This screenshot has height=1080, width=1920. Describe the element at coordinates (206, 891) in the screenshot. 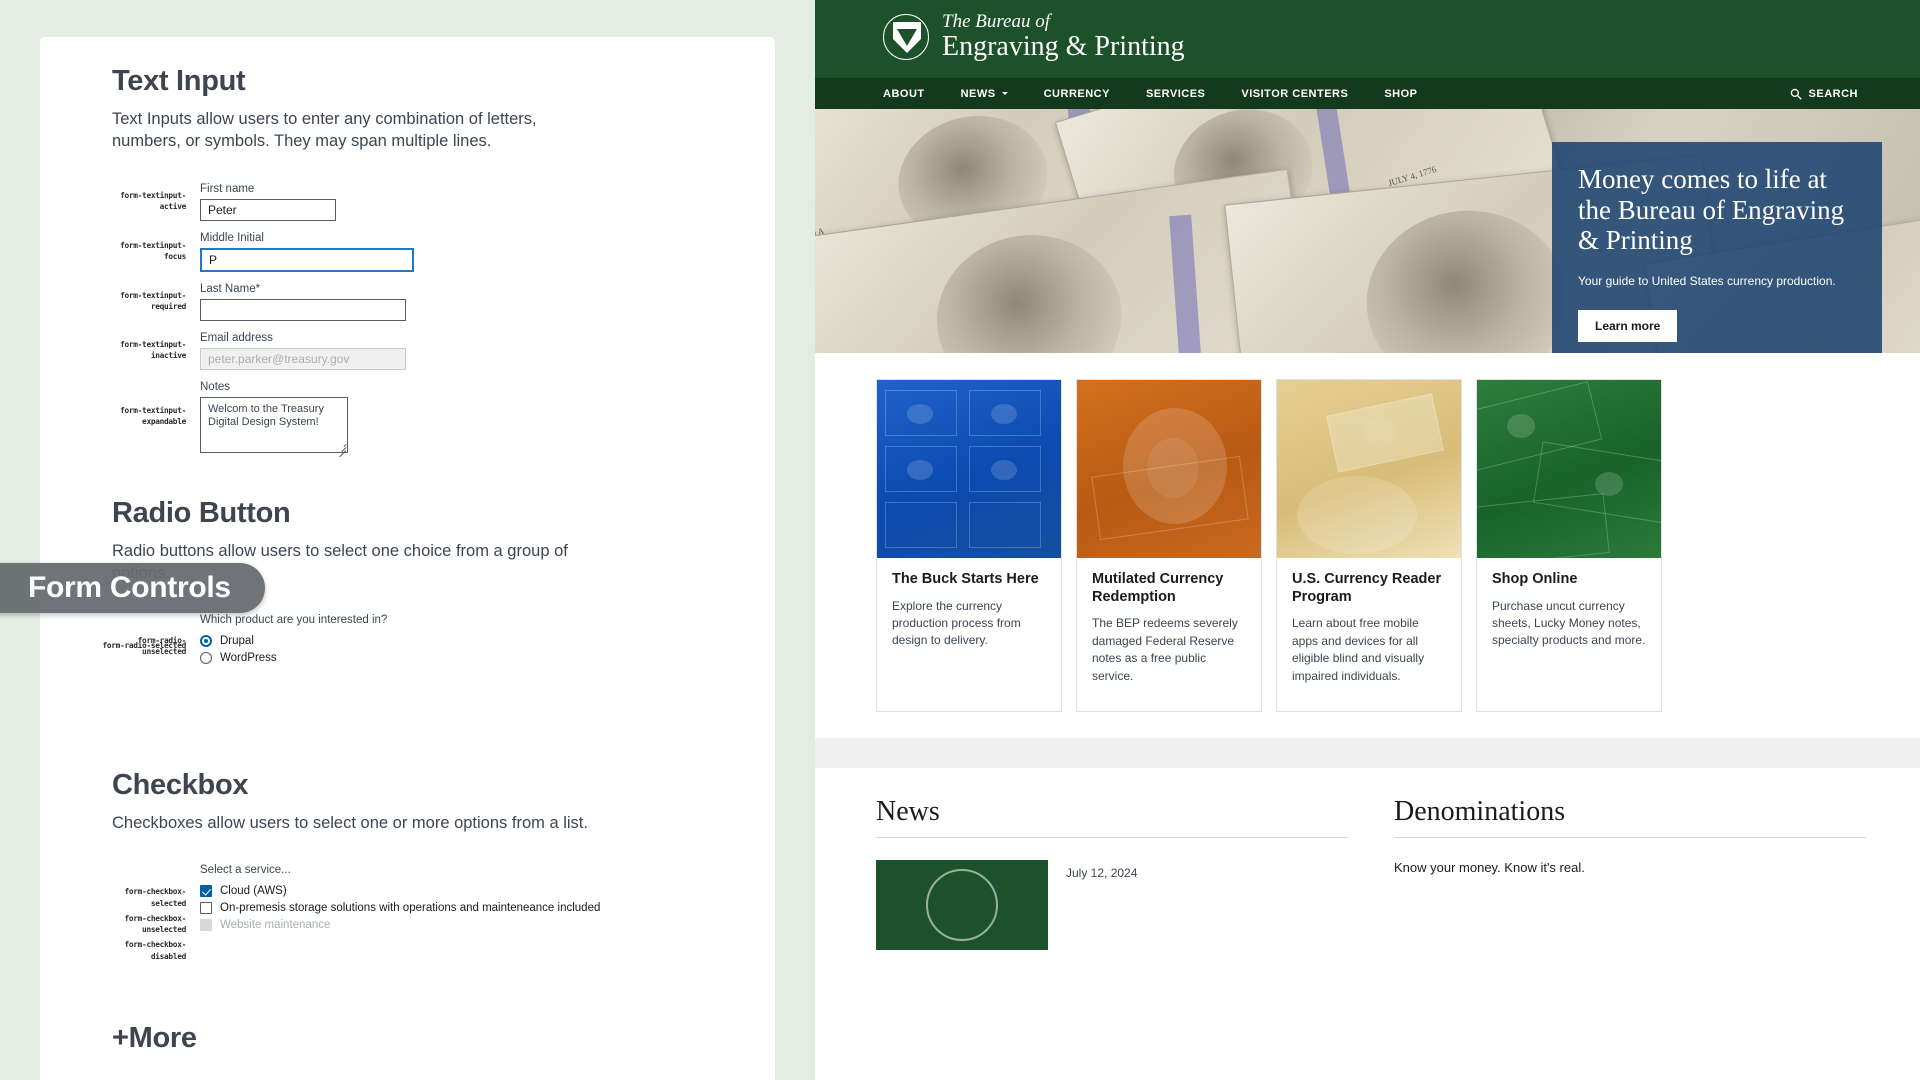

I see `checkbox-icon-checked` at that location.